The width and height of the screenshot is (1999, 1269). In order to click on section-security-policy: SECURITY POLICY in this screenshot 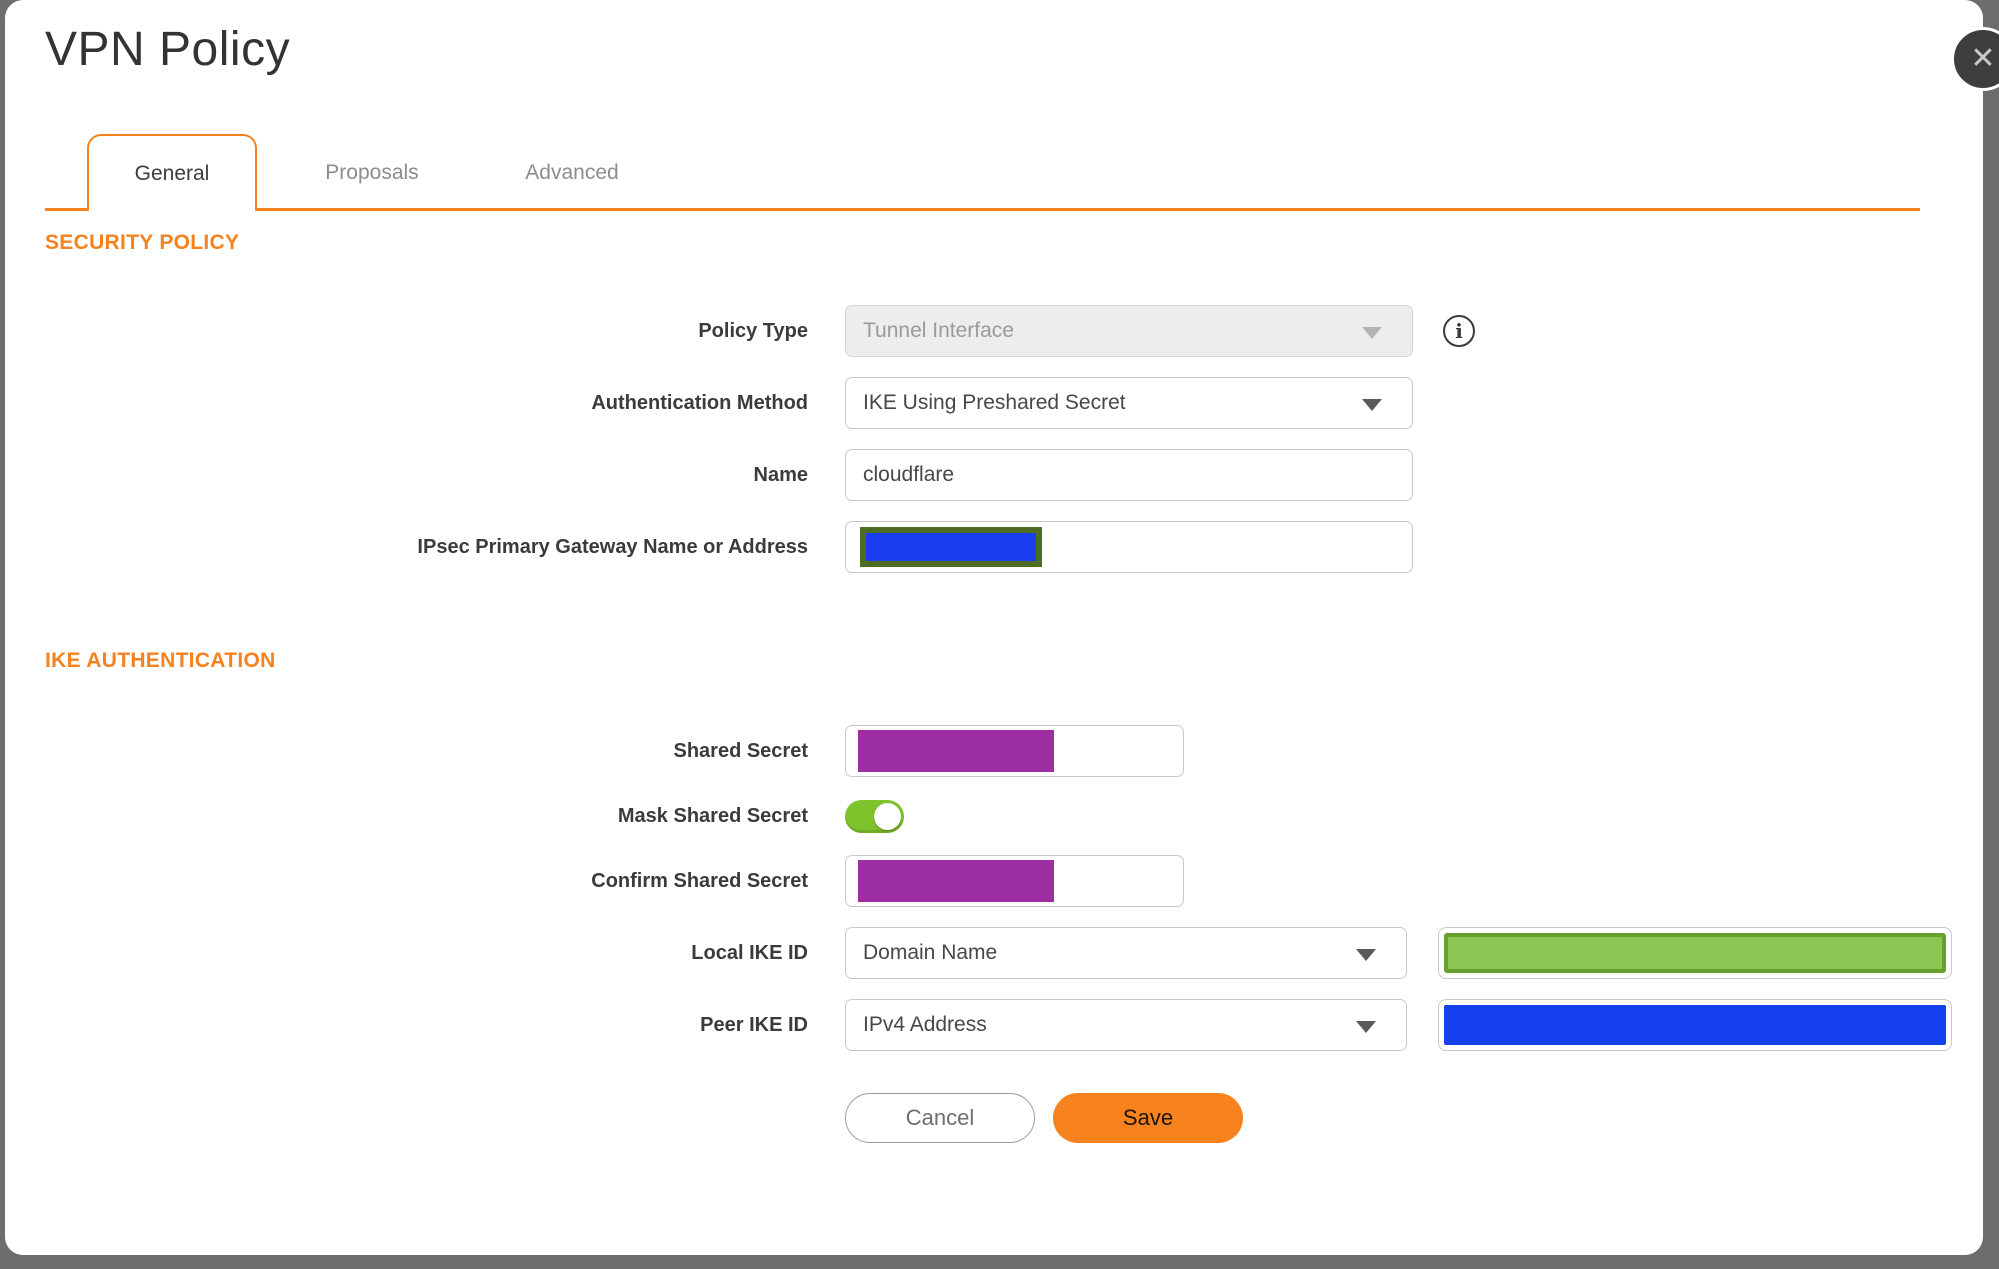, I will do `click(142, 242)`.